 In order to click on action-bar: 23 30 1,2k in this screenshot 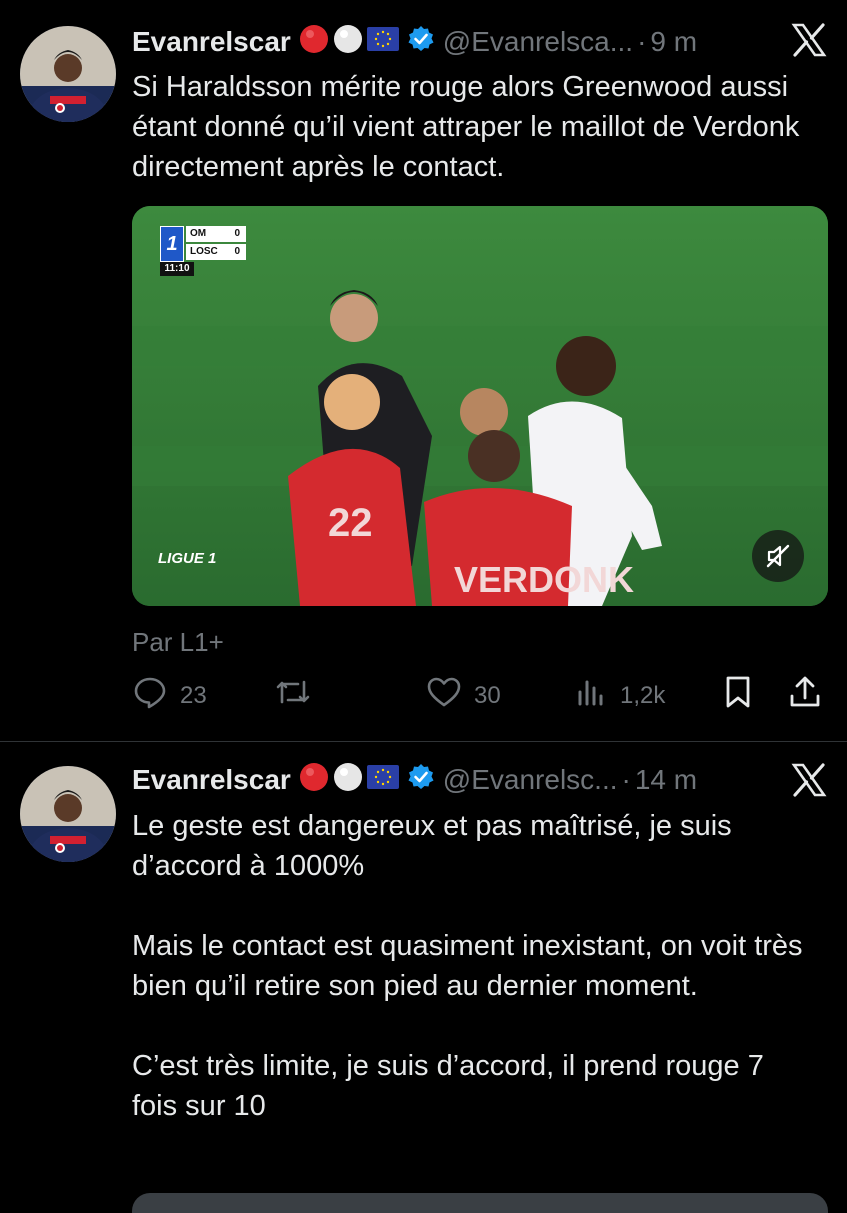, I will do `click(480, 694)`.